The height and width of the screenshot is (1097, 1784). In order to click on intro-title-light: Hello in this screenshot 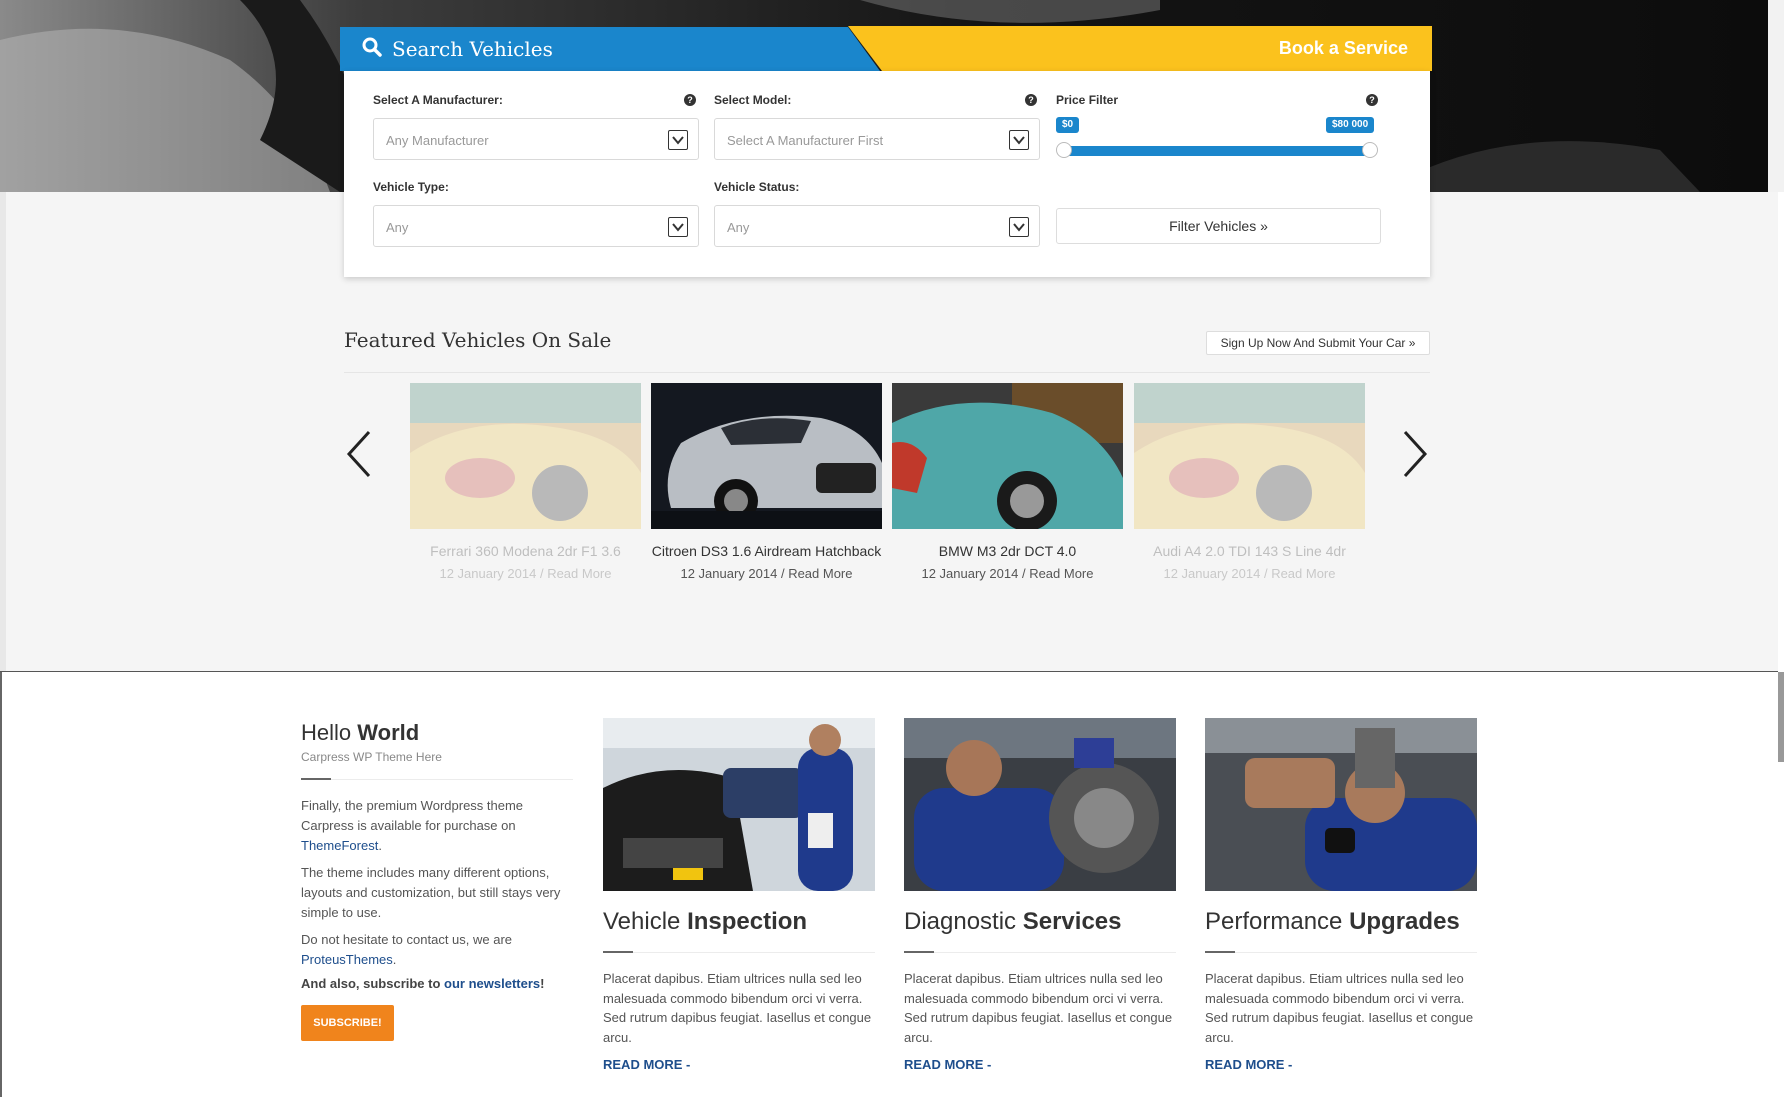, I will do `click(326, 732)`.